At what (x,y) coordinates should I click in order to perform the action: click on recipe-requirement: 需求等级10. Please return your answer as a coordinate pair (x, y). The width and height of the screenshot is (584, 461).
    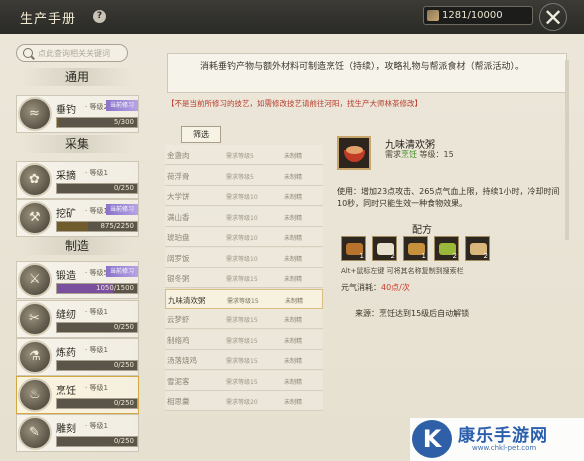
    Looking at the image, I should click on (242, 238).